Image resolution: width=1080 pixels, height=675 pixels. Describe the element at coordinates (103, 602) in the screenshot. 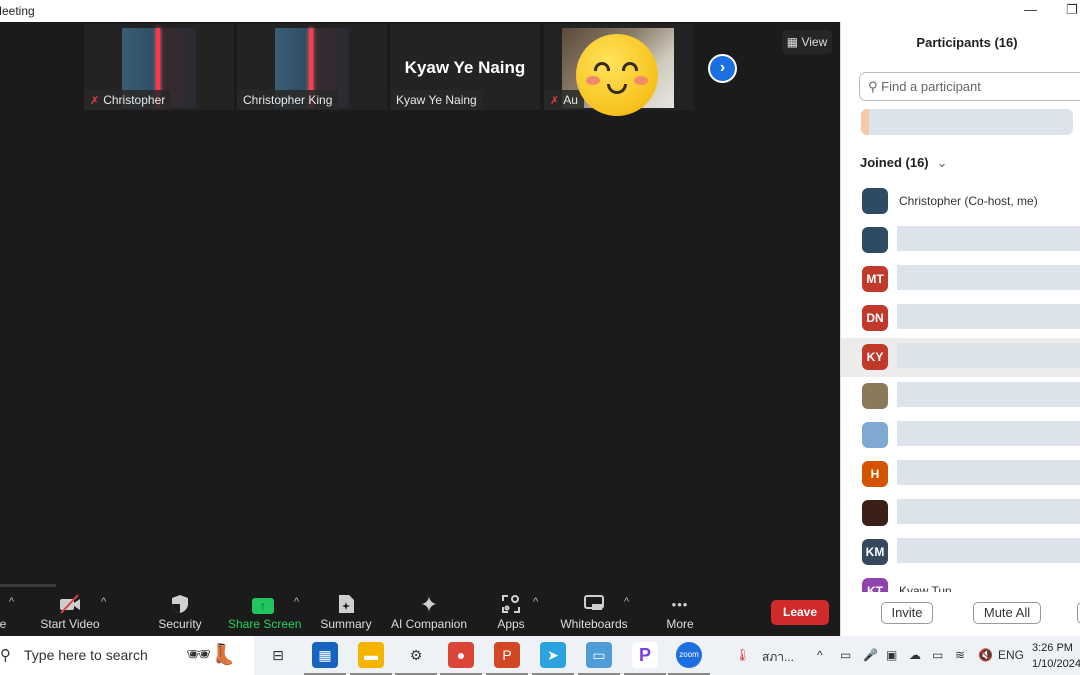

I see `video-options-caret: ^` at that location.